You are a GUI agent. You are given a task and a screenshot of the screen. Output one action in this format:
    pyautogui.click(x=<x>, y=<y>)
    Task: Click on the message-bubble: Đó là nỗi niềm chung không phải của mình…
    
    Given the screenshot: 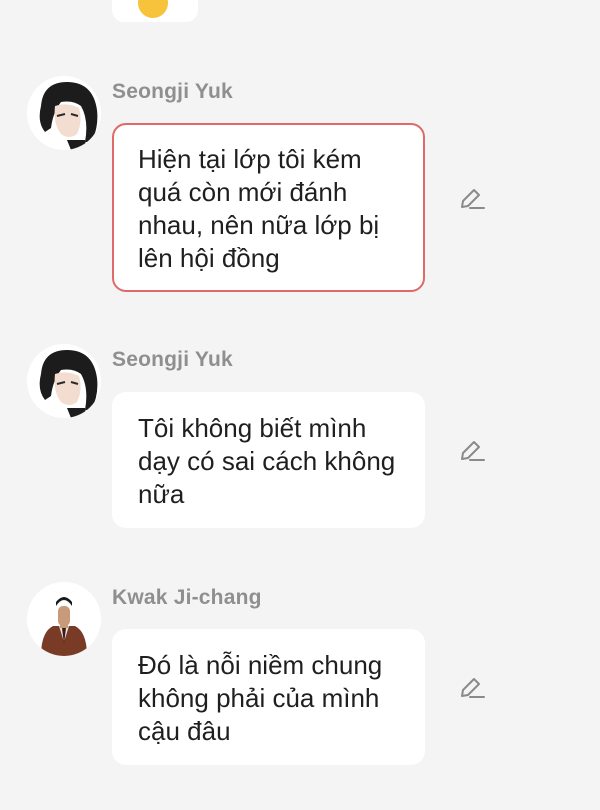 What is the action you would take?
    pyautogui.click(x=268, y=697)
    